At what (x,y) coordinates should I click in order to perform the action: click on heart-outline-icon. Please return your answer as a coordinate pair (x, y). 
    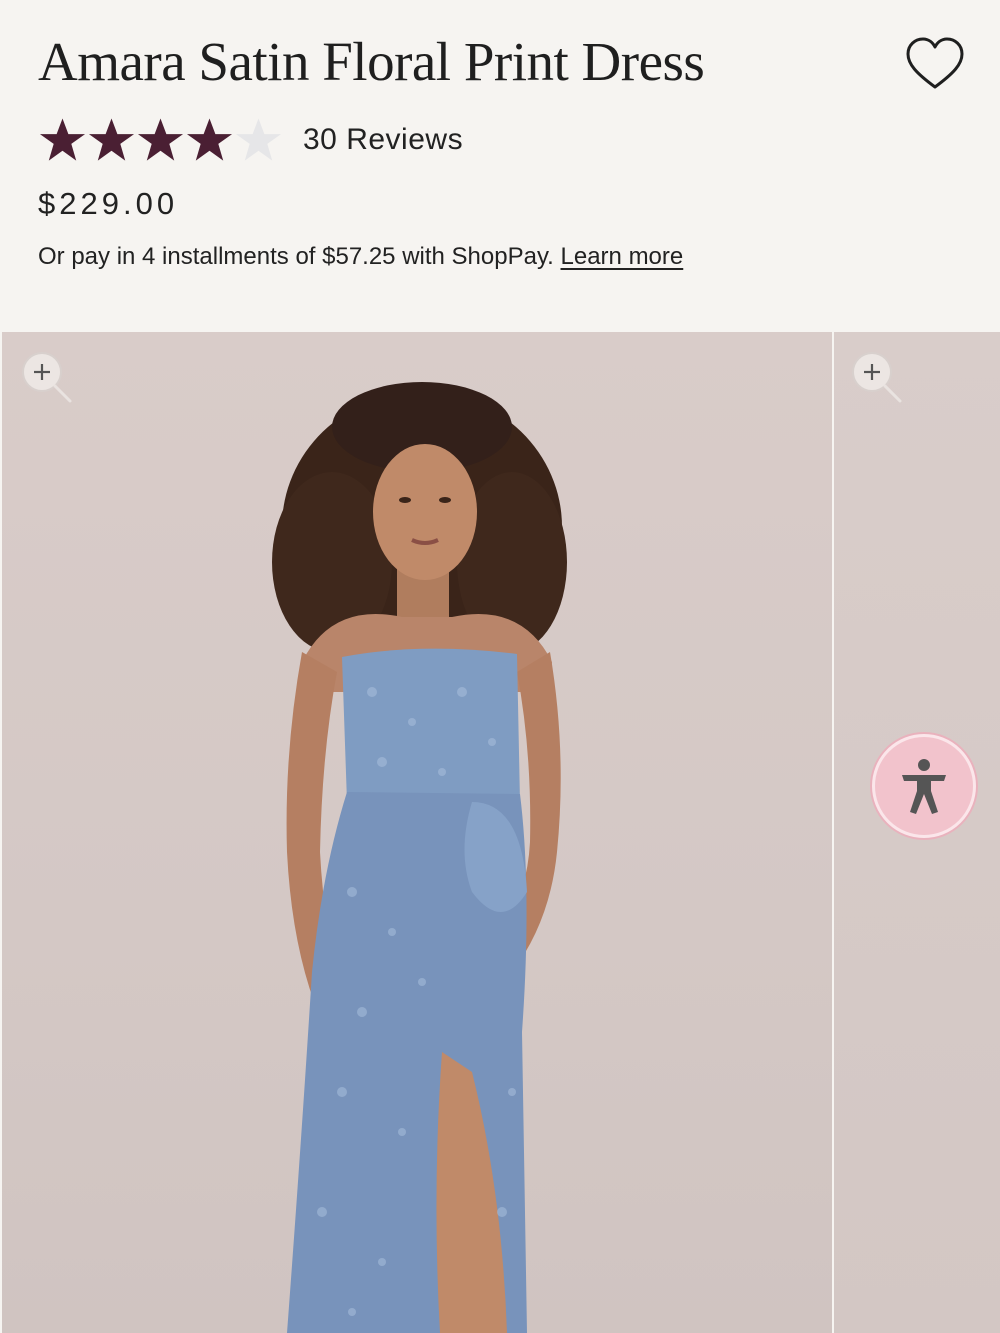
    Looking at the image, I should click on (935, 63).